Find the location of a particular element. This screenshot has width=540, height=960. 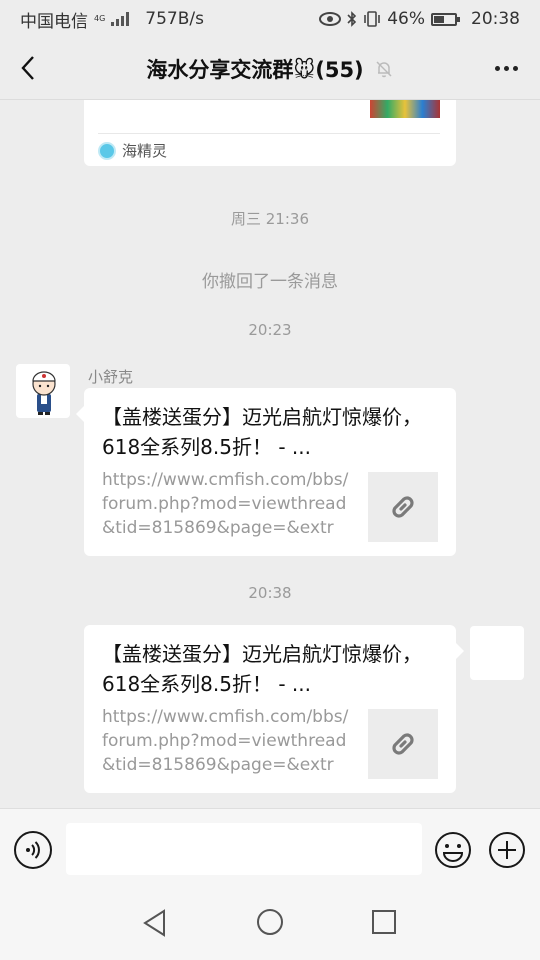

card-thumbnail is located at coordinates (405, 109).